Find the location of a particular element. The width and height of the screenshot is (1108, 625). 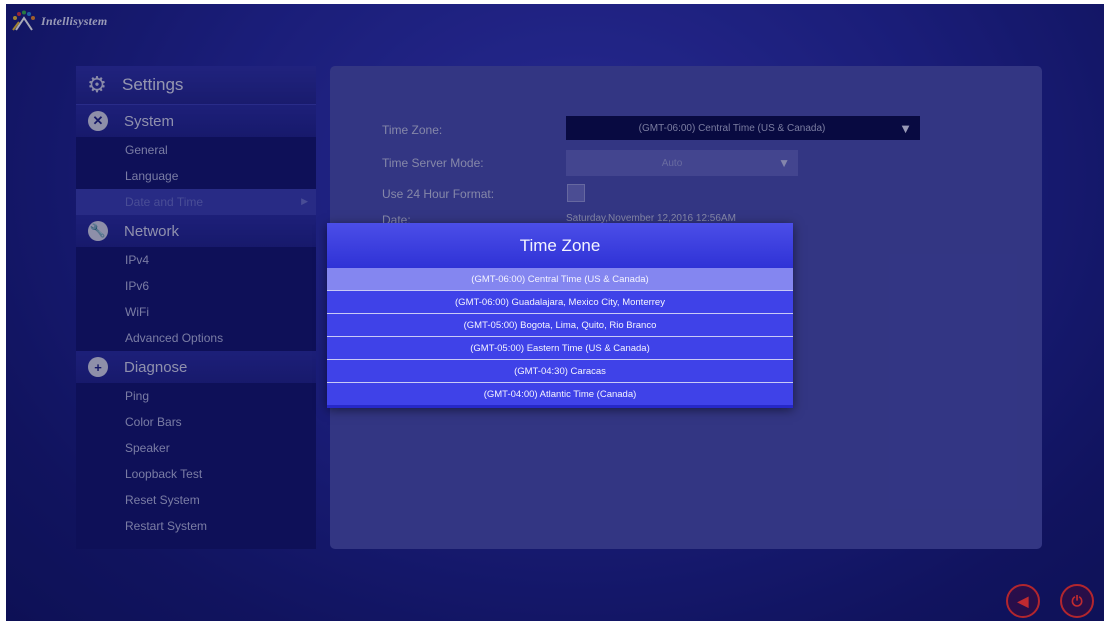

time-zone-option: (GMT-04:00) Atlantic Time (Canada) is located at coordinates (560, 394).